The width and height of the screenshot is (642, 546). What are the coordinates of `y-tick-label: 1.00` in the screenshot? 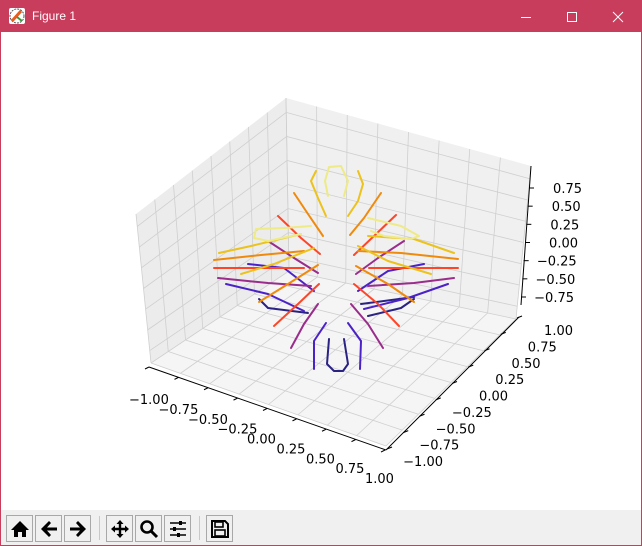 It's located at (558, 331).